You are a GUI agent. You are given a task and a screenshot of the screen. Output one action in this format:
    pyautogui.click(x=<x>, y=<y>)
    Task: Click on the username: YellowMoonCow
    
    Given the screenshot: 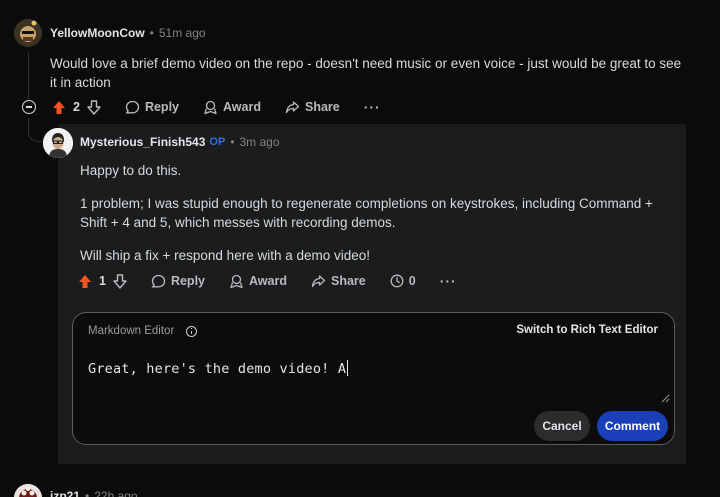 What is the action you would take?
    pyautogui.click(x=97, y=33)
    